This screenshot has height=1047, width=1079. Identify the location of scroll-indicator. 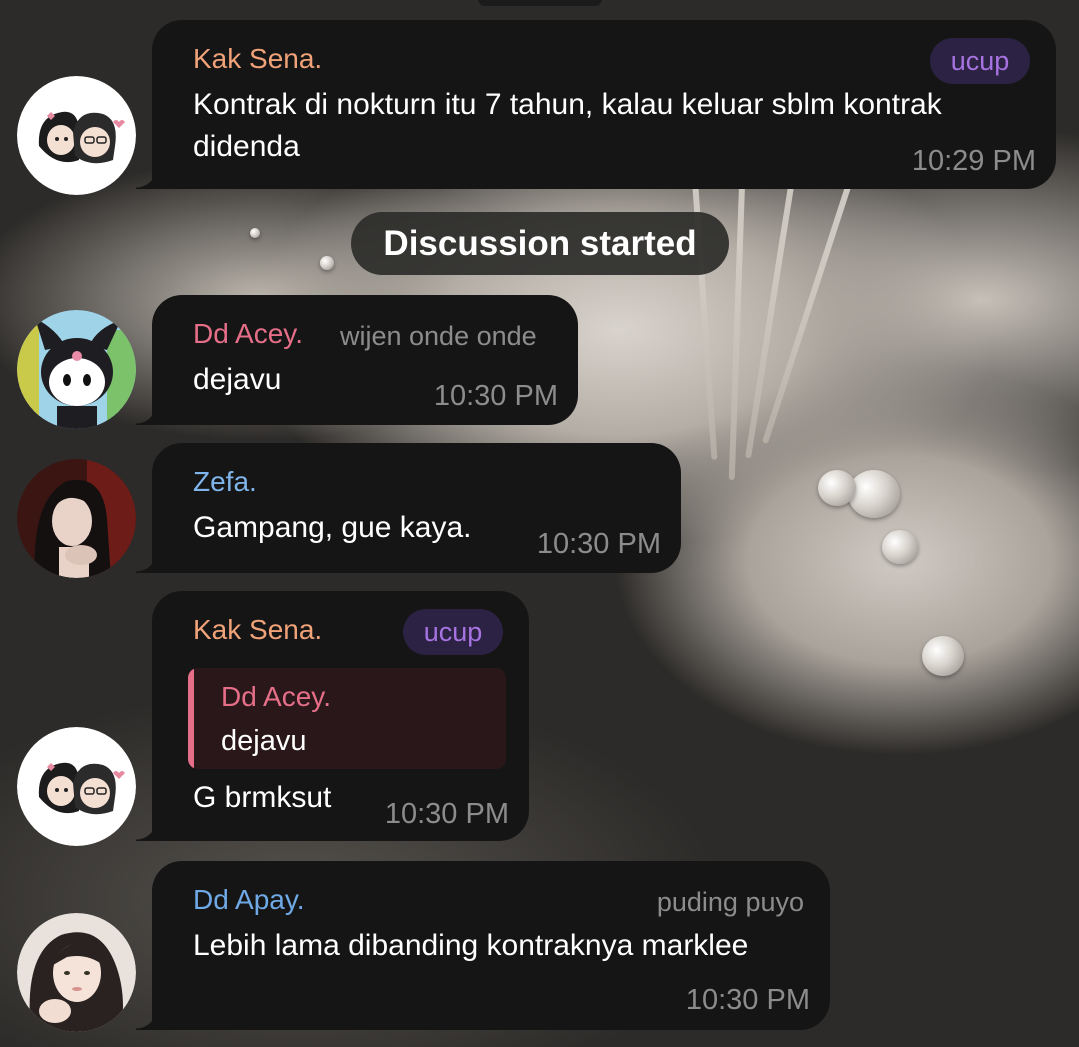
(540, 3).